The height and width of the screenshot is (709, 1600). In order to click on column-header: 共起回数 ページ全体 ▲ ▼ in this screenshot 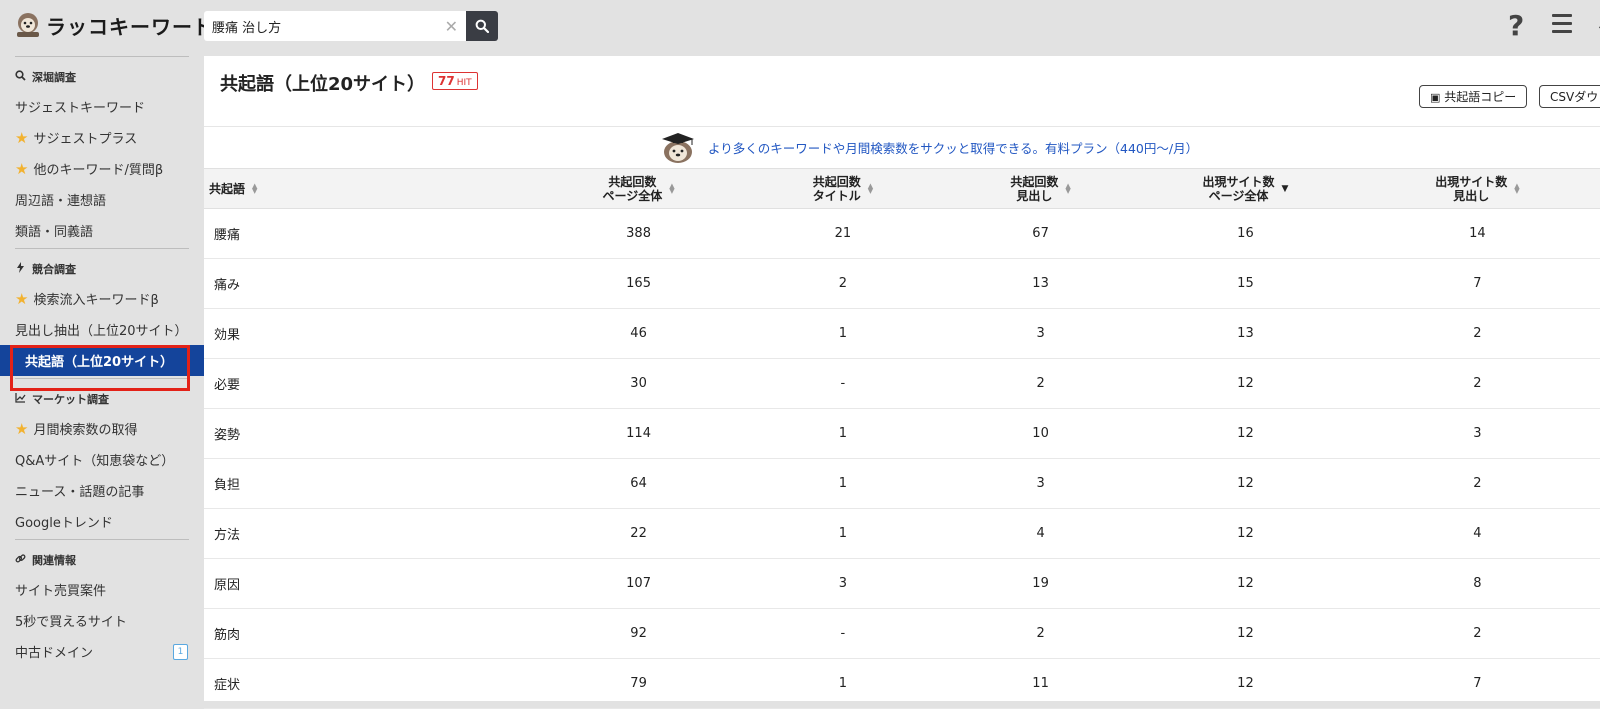, I will do `click(638, 189)`.